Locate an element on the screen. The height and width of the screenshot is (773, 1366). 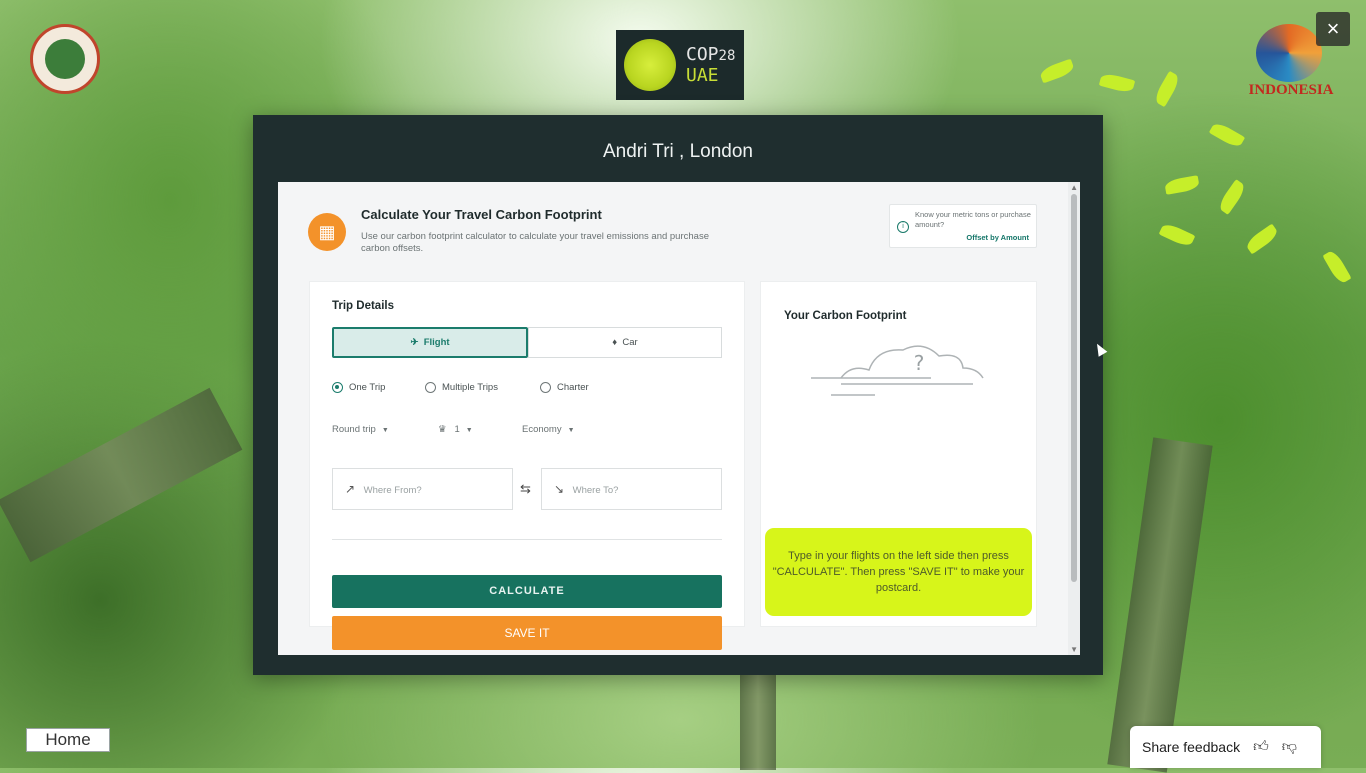
divider is located at coordinates (527, 539).